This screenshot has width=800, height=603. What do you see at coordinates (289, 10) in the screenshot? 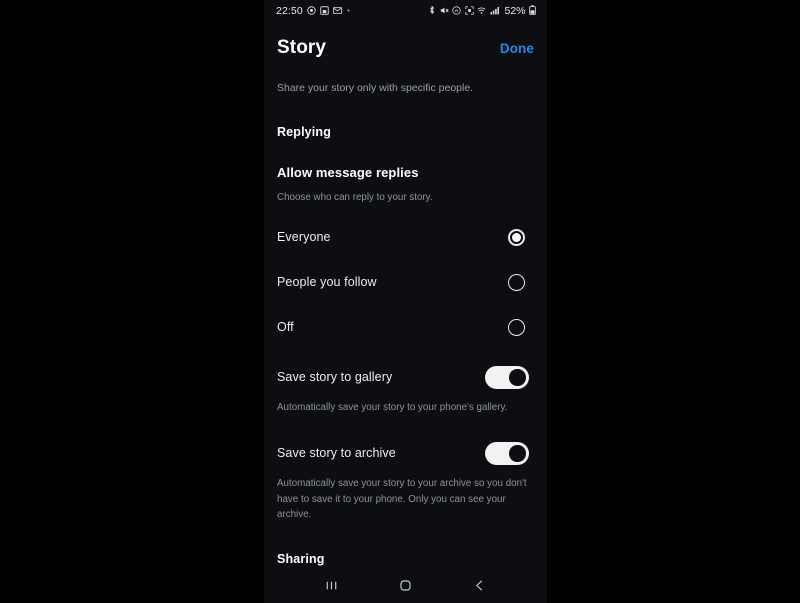
I see `status-bar-clock: 22:50` at bounding box center [289, 10].